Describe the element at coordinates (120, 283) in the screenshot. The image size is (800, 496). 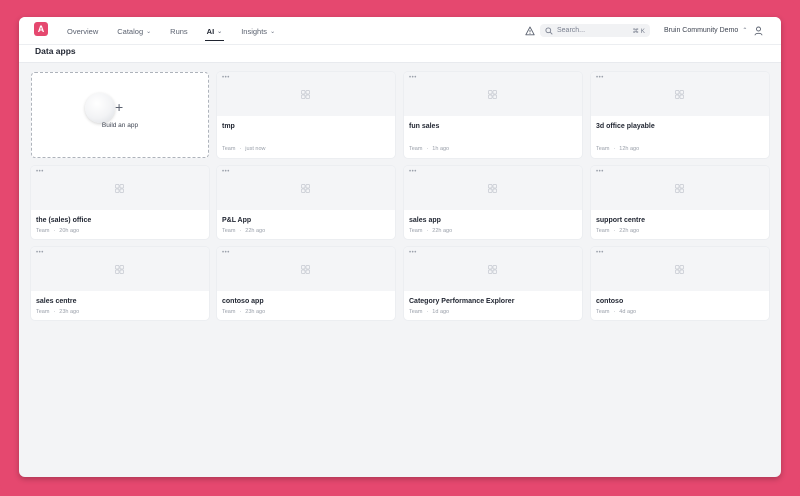
I see `app-card: ••• sales centre Team · 23h ago` at that location.